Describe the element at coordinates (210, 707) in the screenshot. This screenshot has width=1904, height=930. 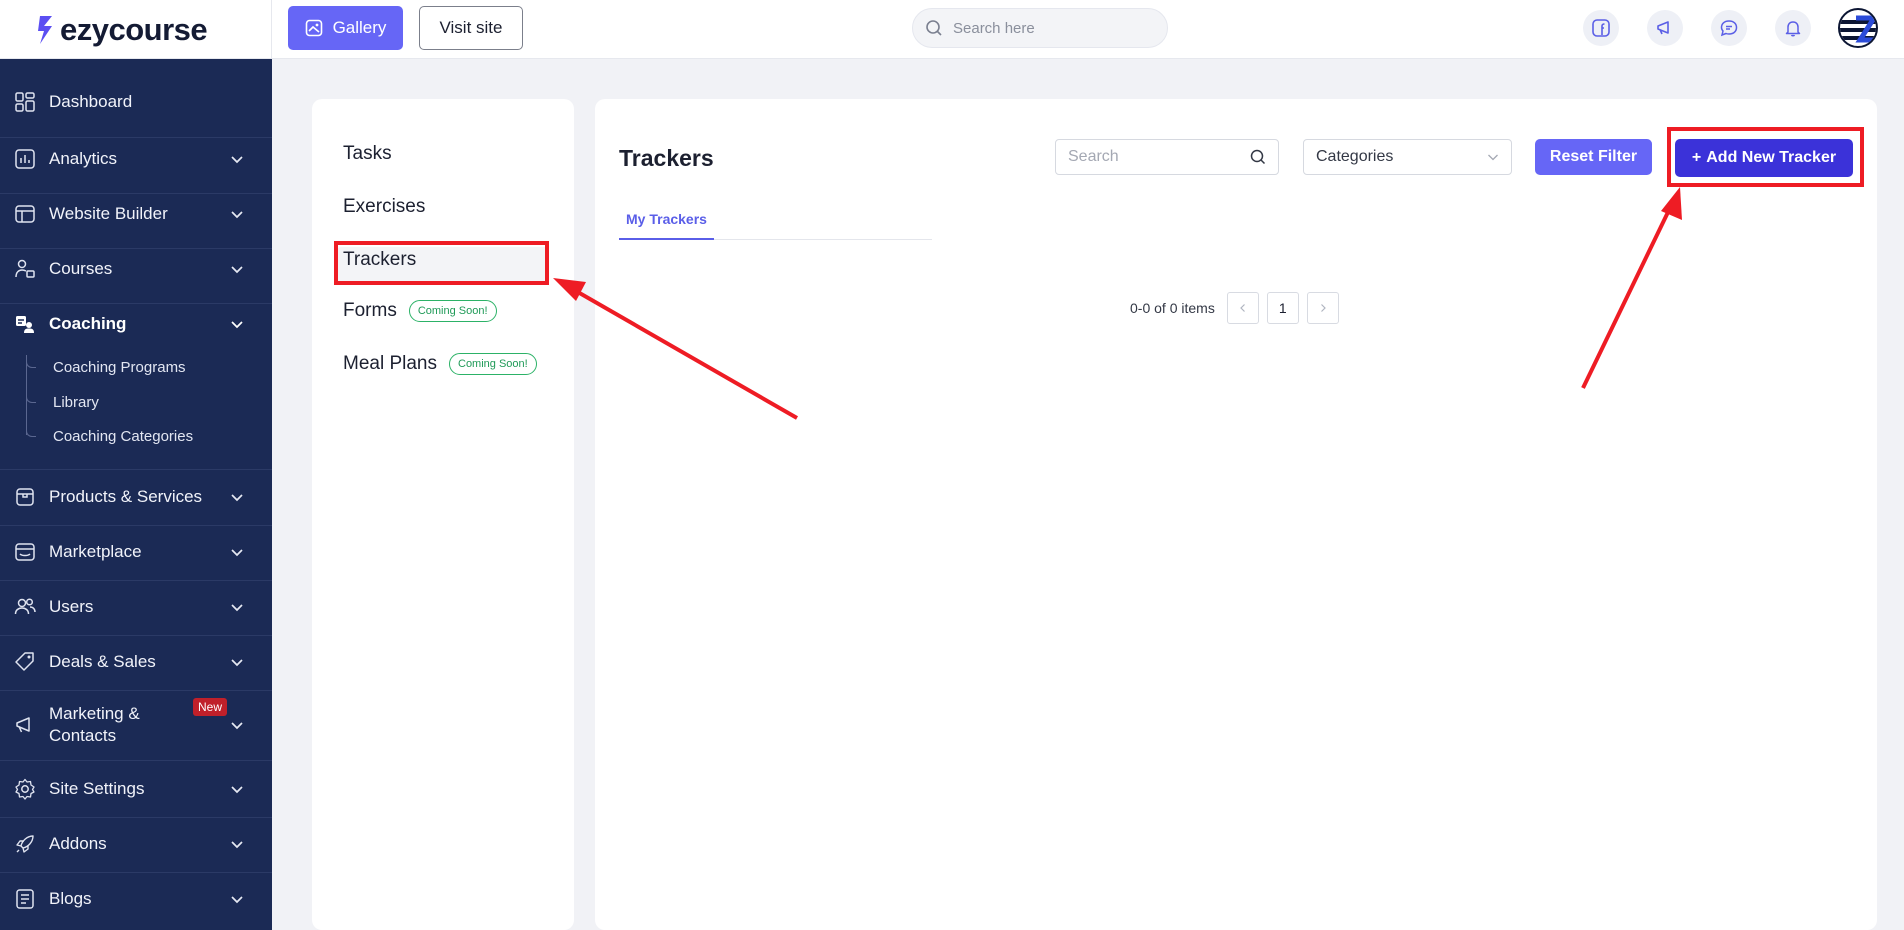
I see `new-badge: New` at that location.